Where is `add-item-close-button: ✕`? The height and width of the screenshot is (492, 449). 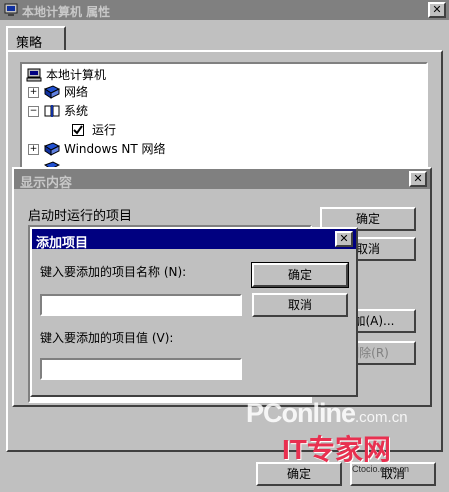
add-item-close-button: ✕ is located at coordinates (344, 239).